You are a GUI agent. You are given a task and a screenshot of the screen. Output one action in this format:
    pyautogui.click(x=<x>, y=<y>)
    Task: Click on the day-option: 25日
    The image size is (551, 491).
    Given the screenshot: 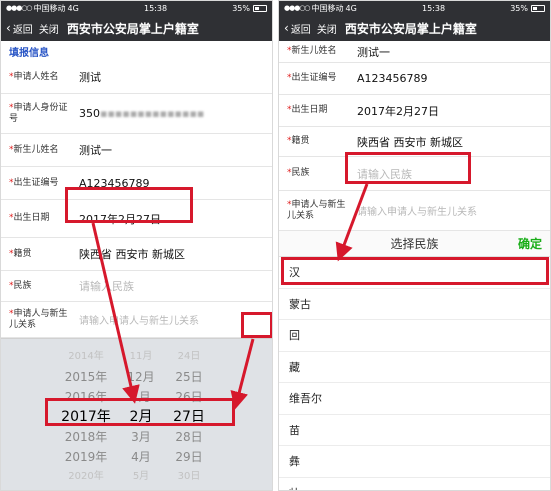 What is the action you would take?
    pyautogui.click(x=188, y=377)
    